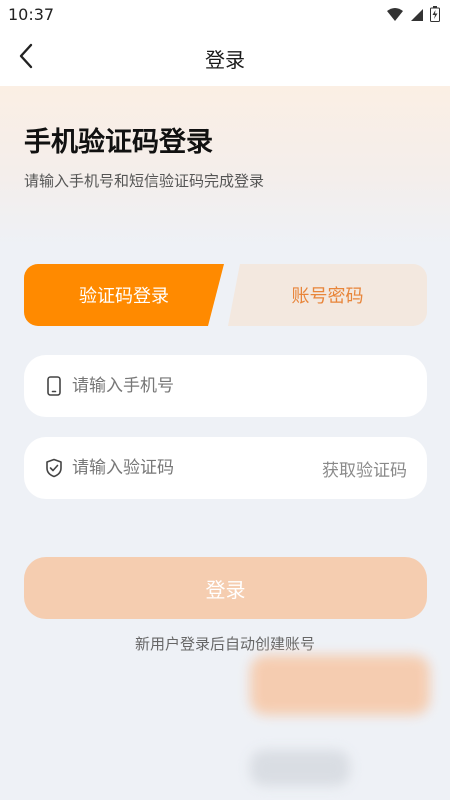 This screenshot has width=450, height=800. What do you see at coordinates (395, 16) in the screenshot?
I see `wifi-icon` at bounding box center [395, 16].